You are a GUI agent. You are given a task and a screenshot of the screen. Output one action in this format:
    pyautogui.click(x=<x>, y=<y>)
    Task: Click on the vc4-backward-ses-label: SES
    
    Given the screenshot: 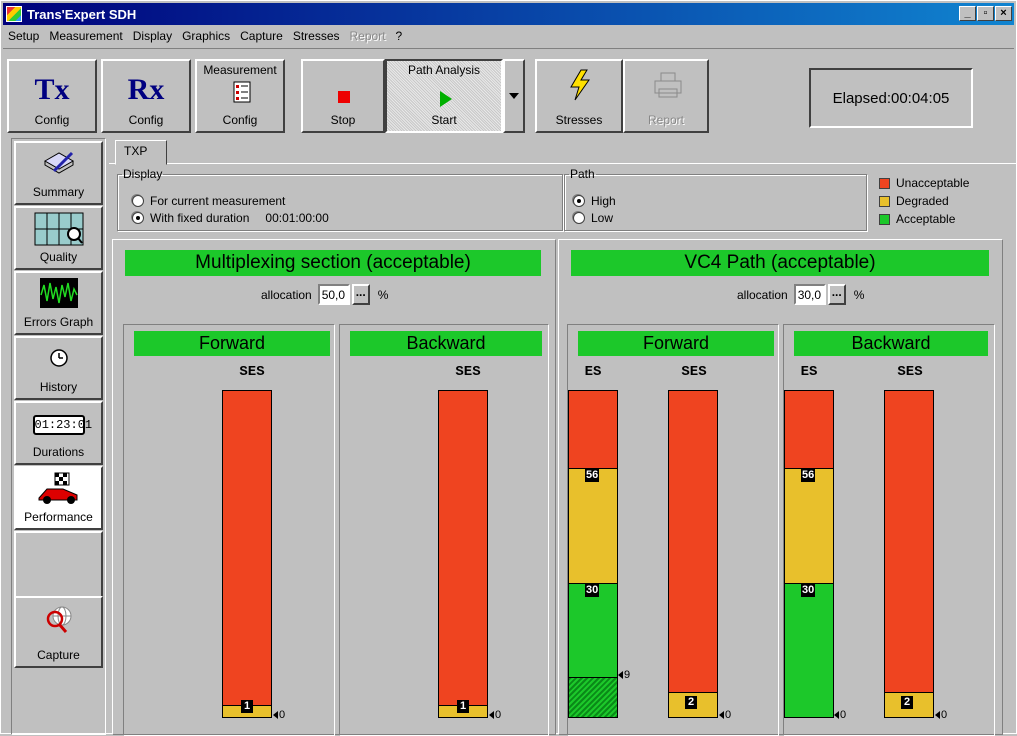 What is the action you would take?
    pyautogui.click(x=910, y=372)
    